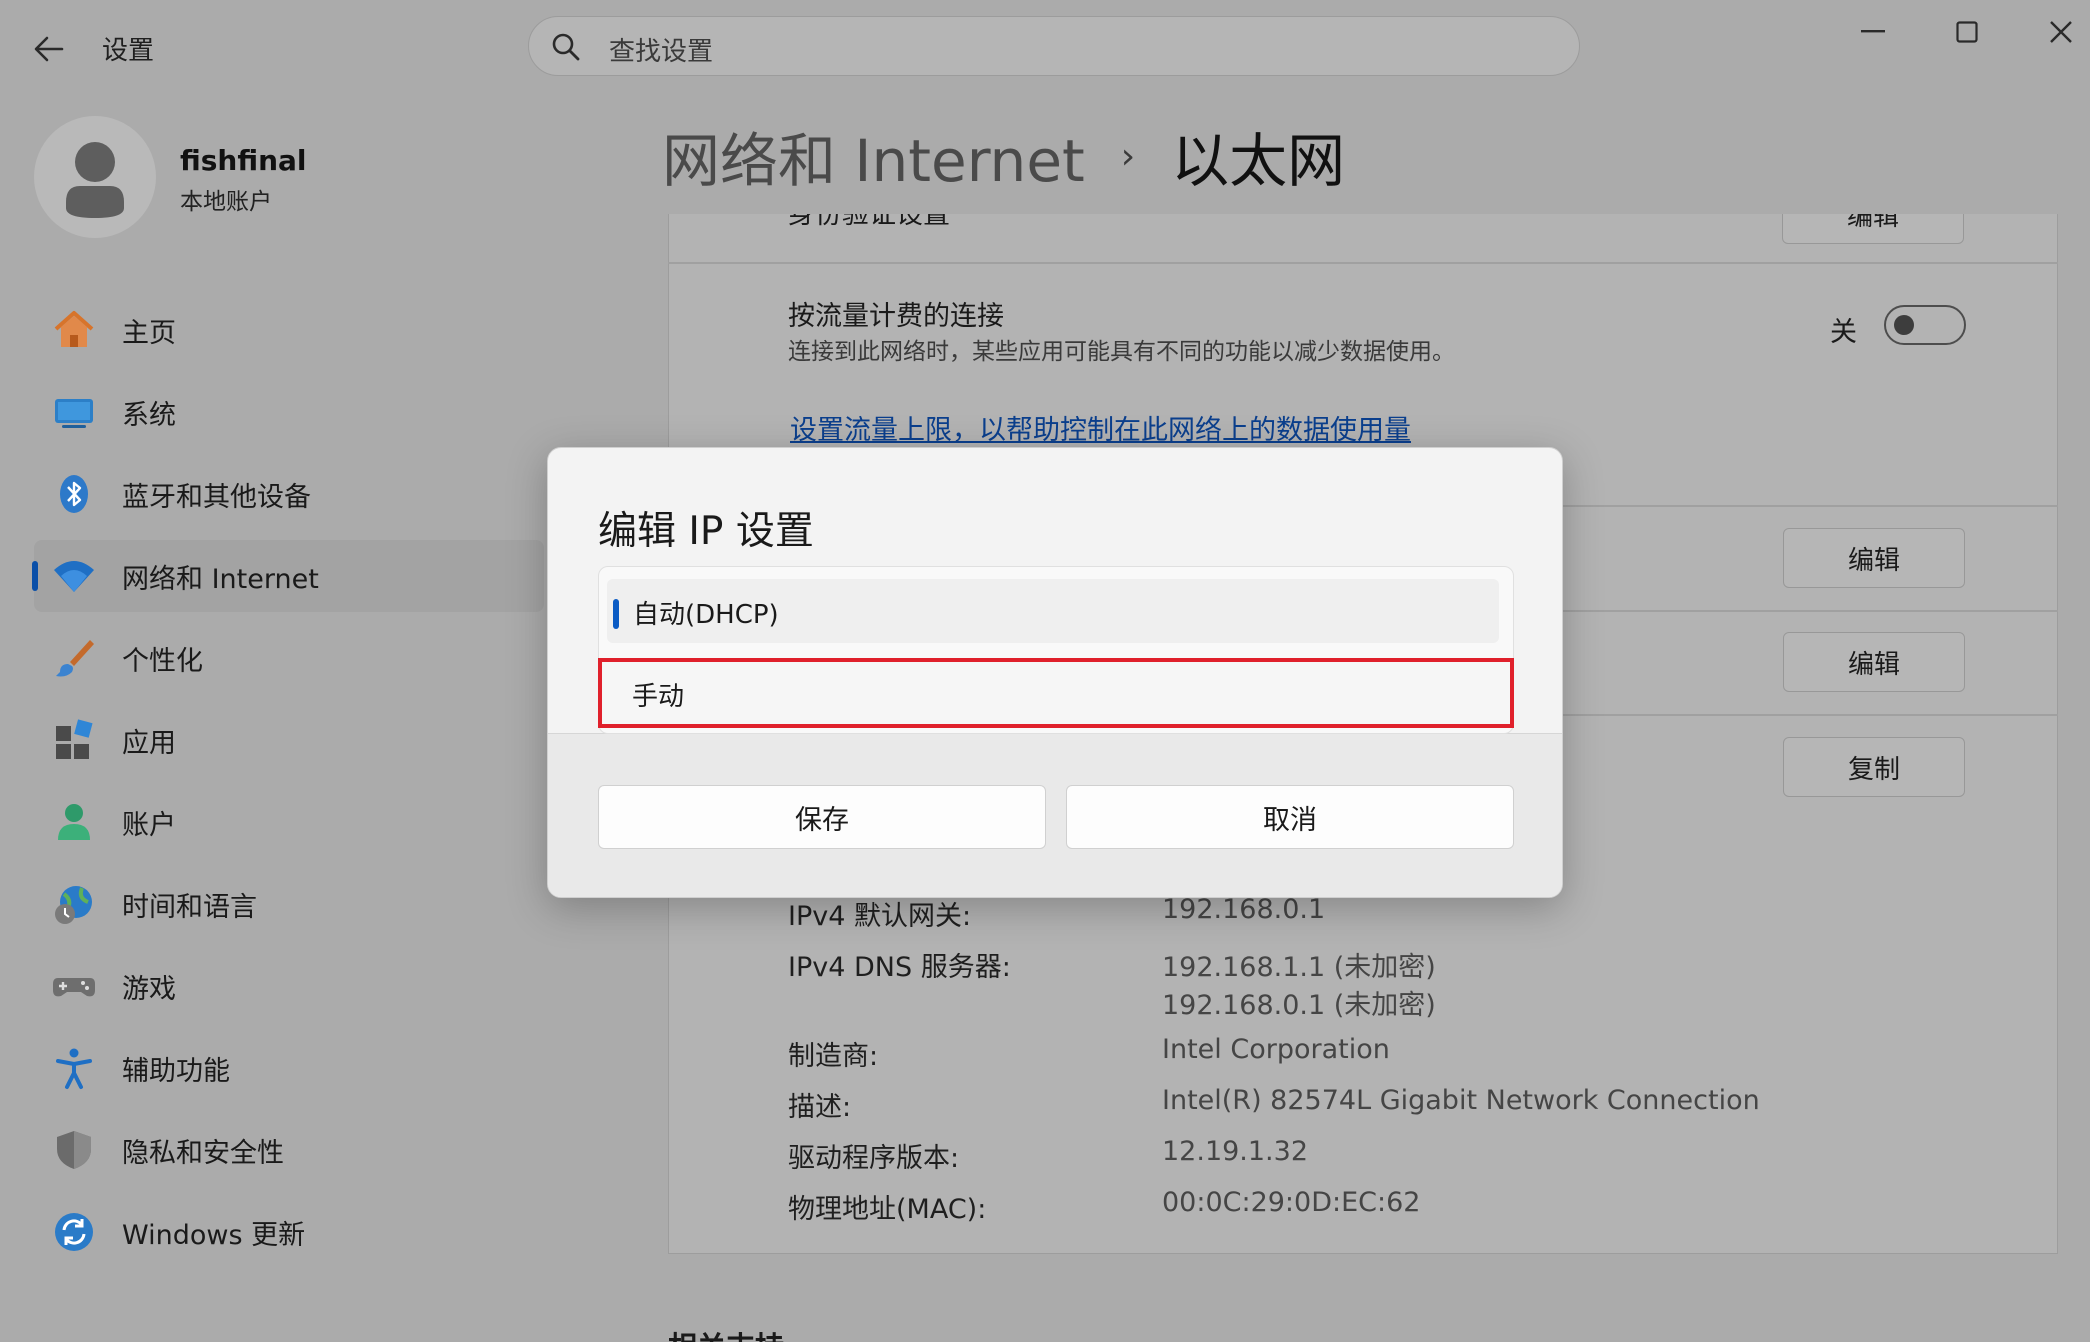  I want to click on page-title: 以太网, so click(1258, 161).